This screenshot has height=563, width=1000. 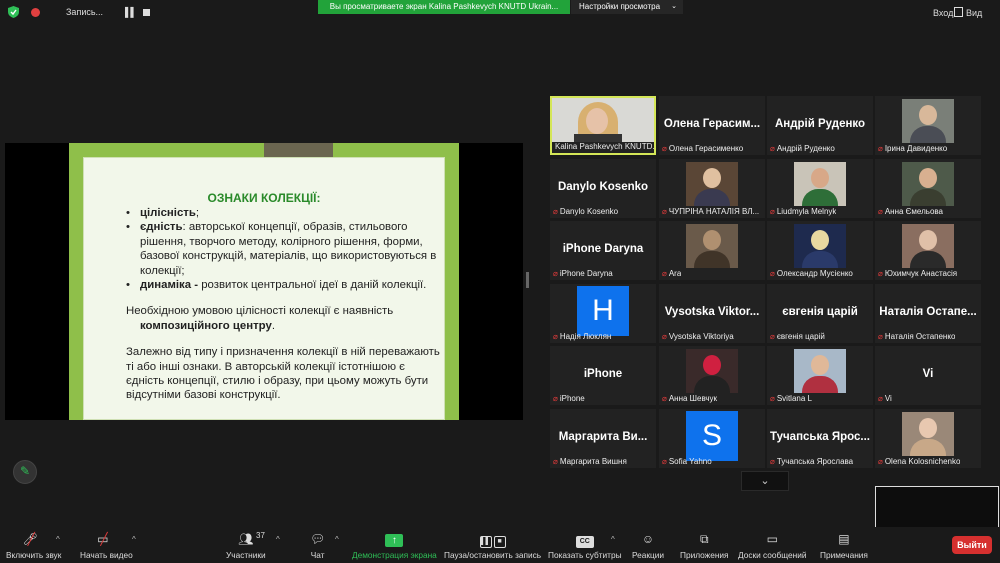 I want to click on subtitles-caret: ^, so click(x=613, y=539).